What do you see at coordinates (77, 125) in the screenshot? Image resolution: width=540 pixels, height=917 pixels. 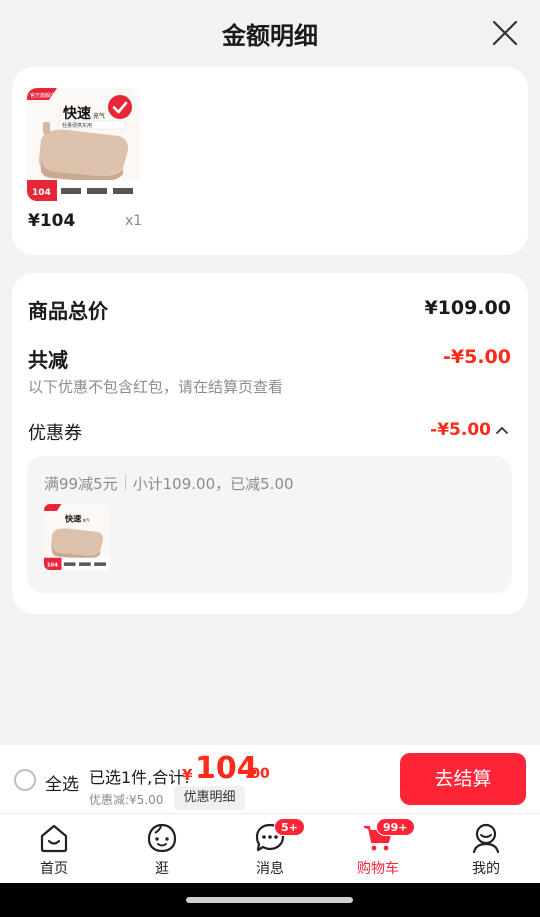 I see `image-tagline: 轻量便携实用` at bounding box center [77, 125].